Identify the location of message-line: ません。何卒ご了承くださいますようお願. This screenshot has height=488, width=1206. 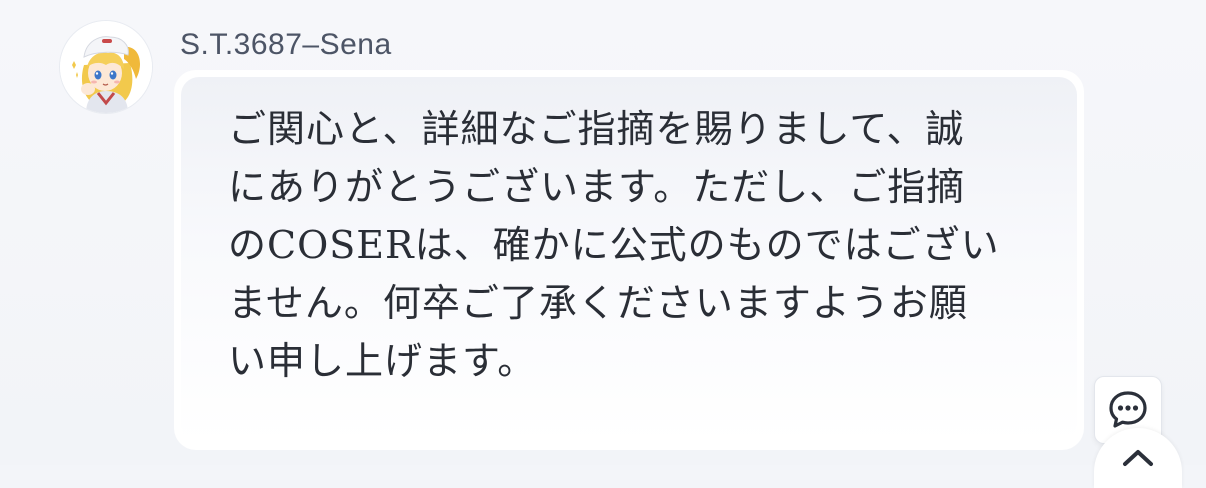
(598, 303).